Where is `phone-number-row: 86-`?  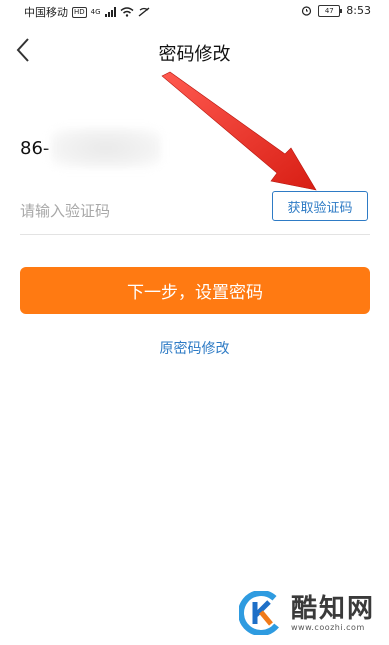
phone-number-row: 86- is located at coordinates (91, 148).